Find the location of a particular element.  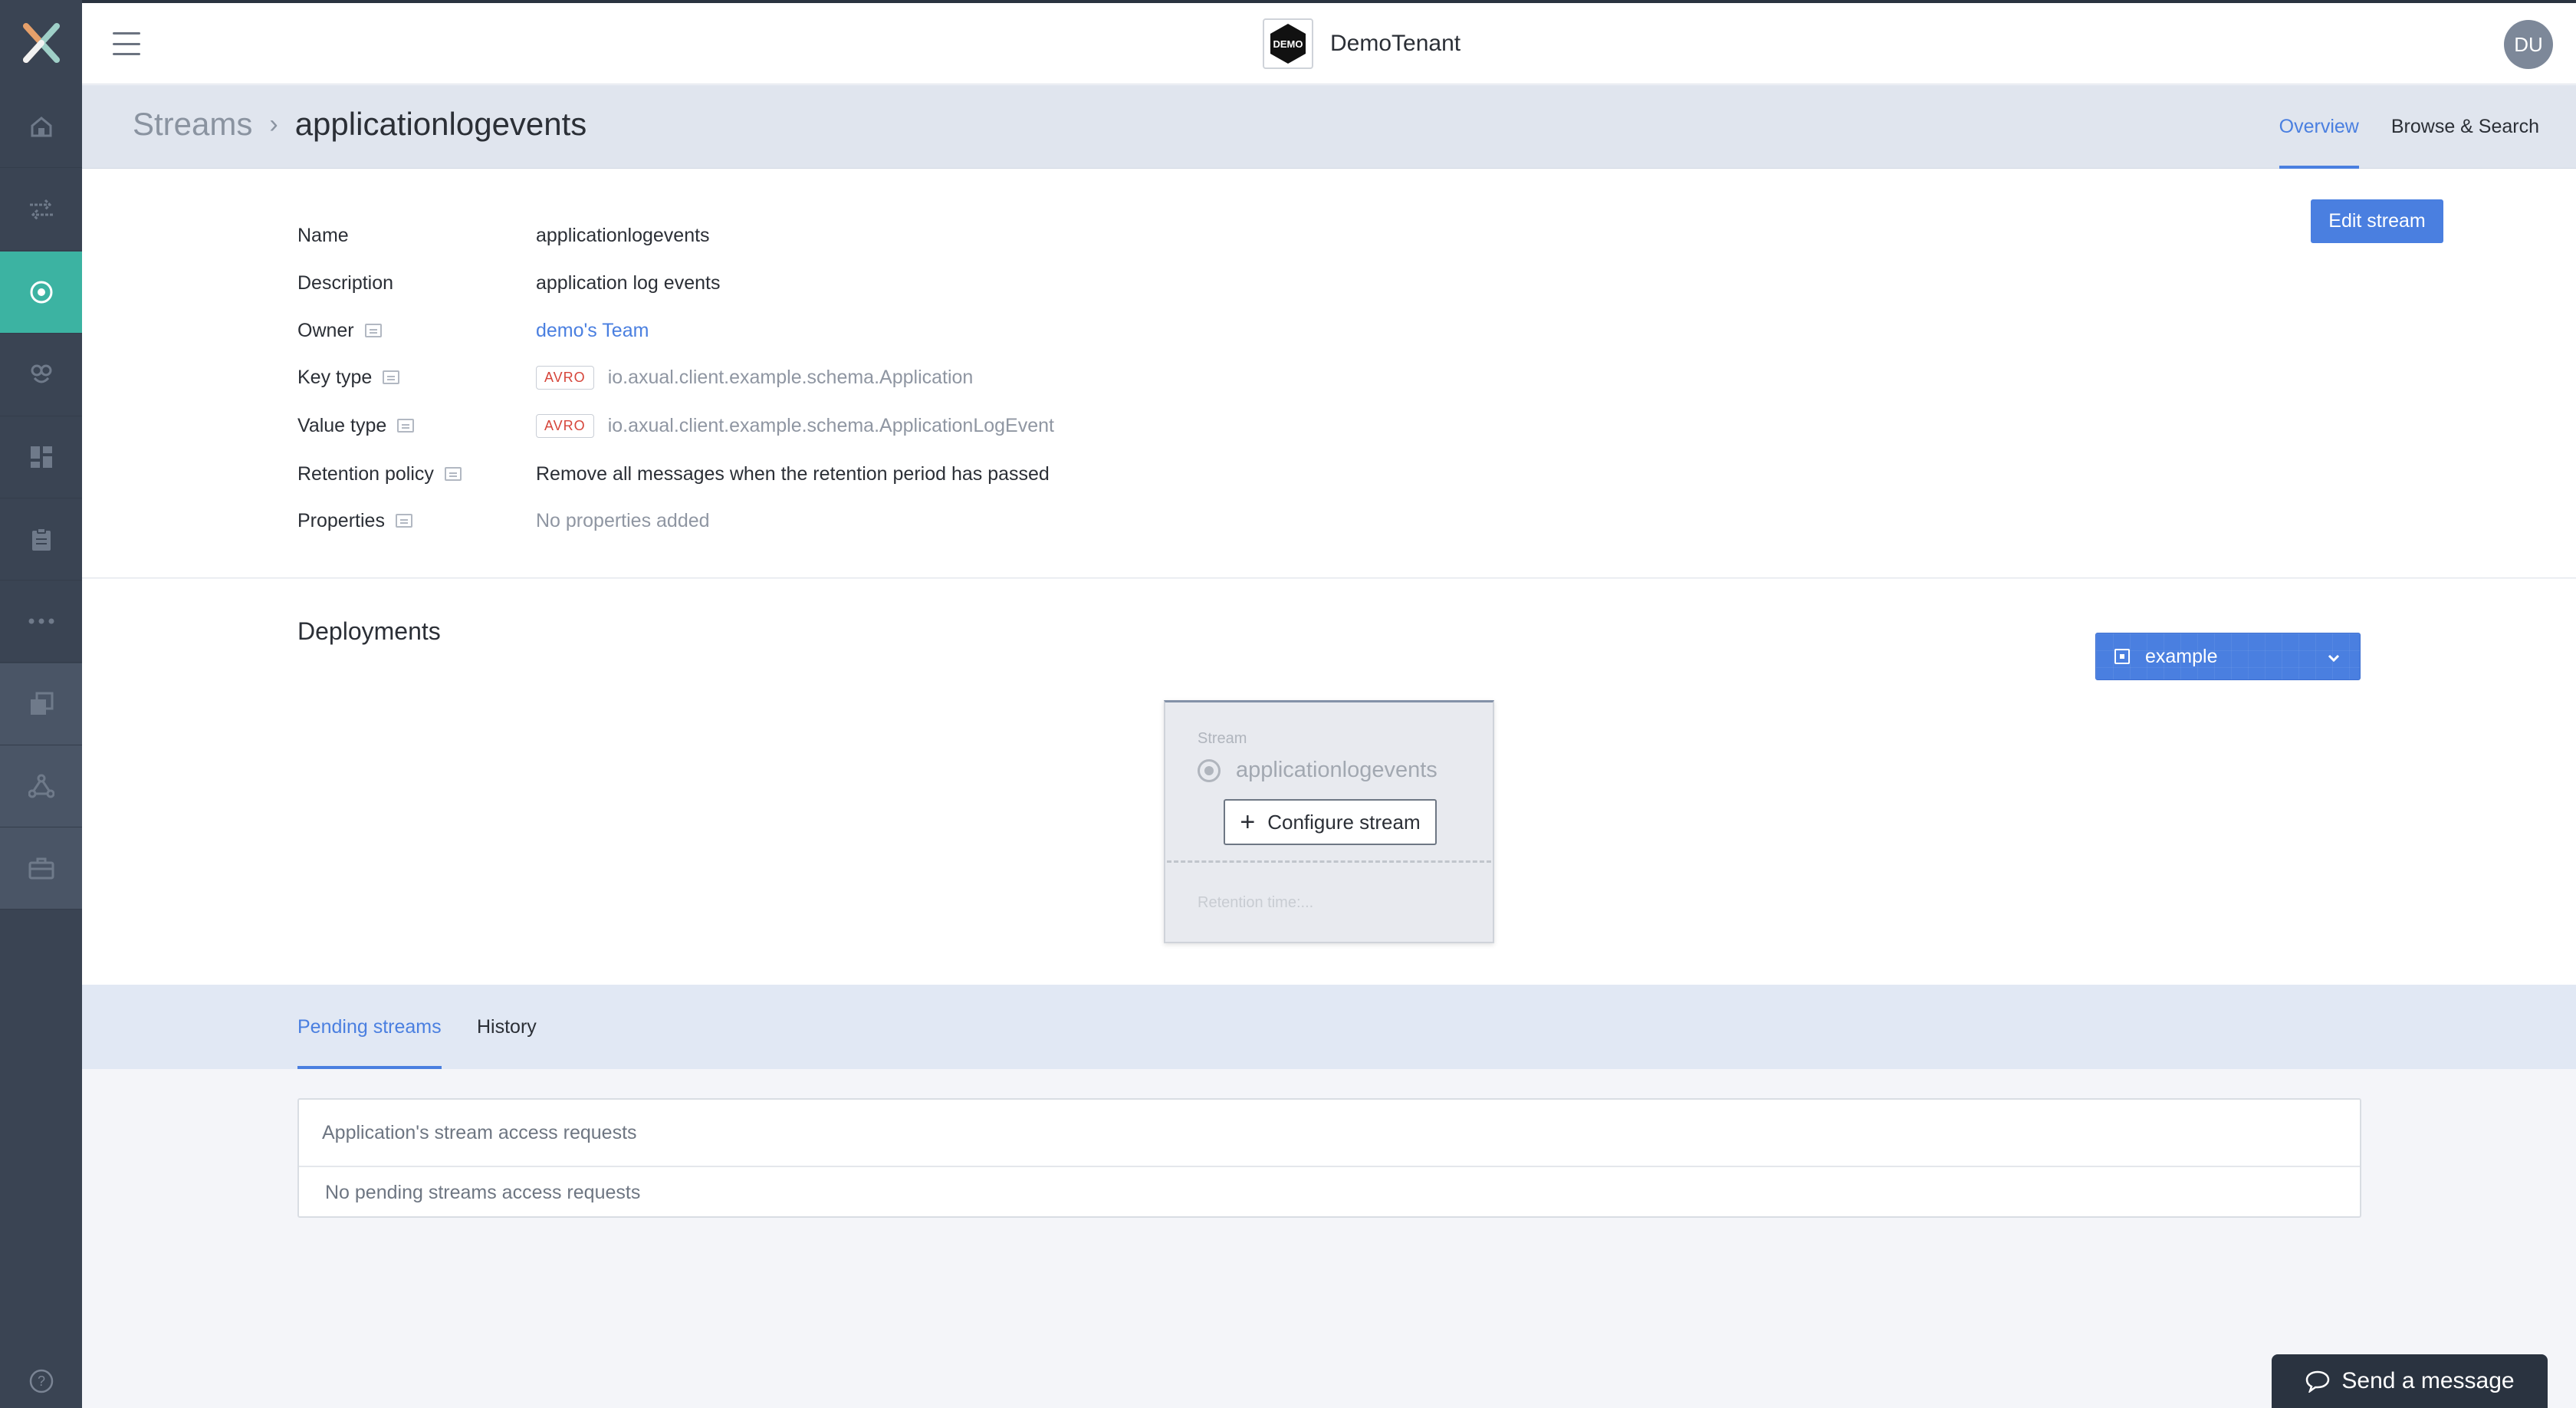

edit-stream-button: Edit stream is located at coordinates (2377, 221).